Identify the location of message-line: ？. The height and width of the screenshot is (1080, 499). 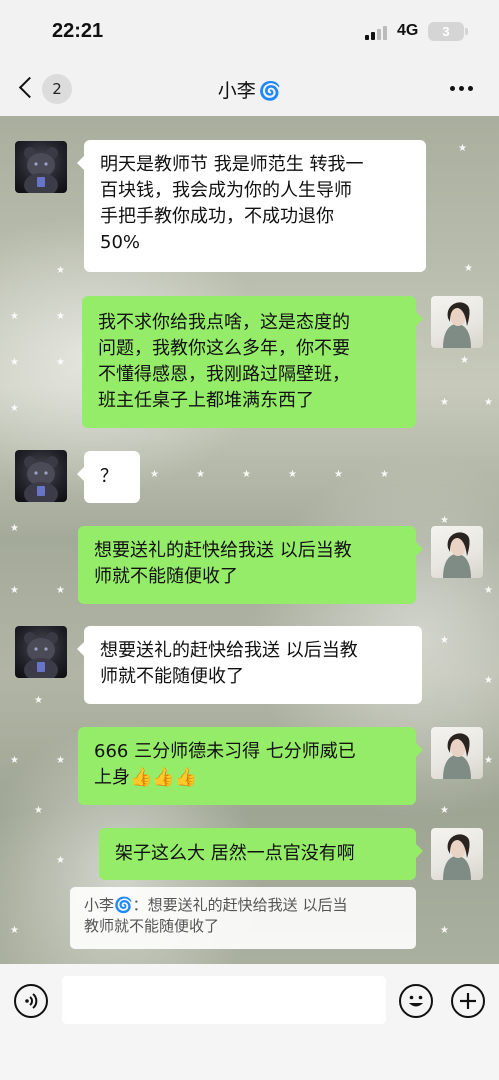
(109, 476).